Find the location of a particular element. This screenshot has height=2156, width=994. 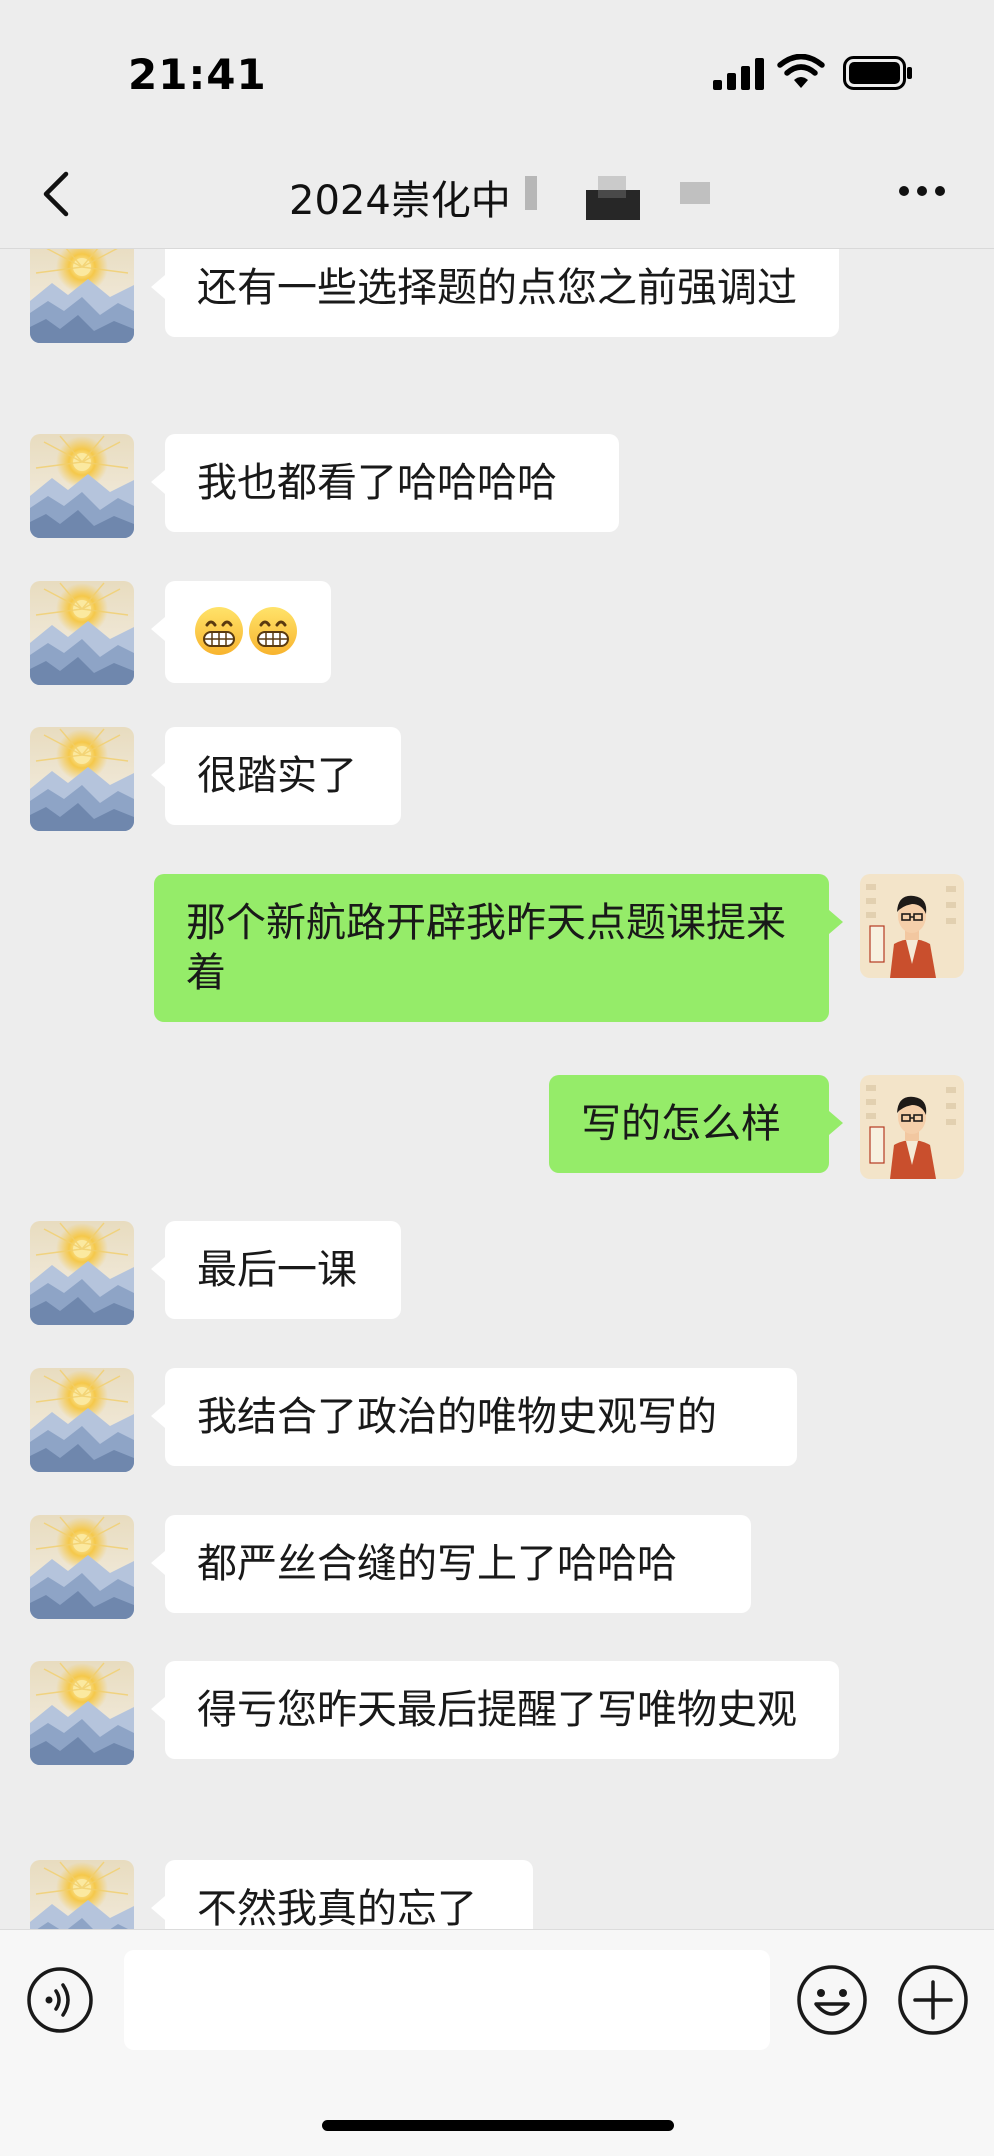

chat-title: 2024崇化中 is located at coordinates (400, 201).